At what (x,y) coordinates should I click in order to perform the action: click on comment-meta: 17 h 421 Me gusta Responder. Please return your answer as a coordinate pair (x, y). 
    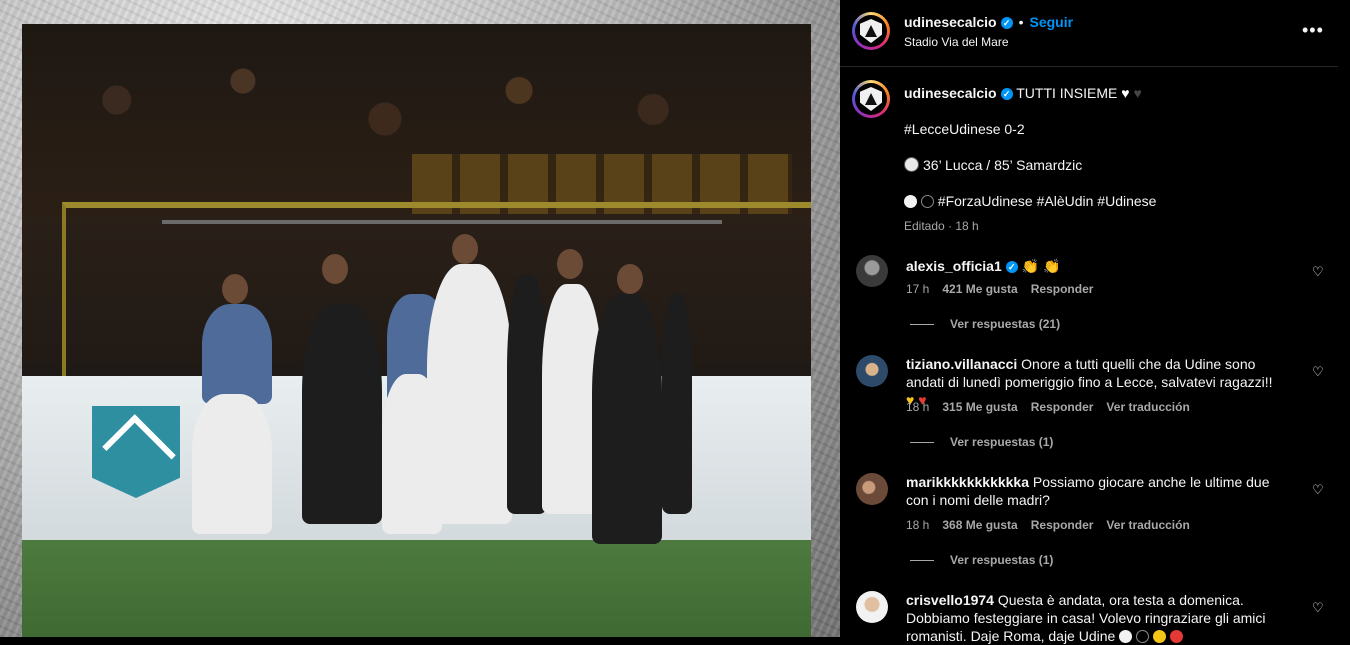
    Looking at the image, I should click on (1006, 289).